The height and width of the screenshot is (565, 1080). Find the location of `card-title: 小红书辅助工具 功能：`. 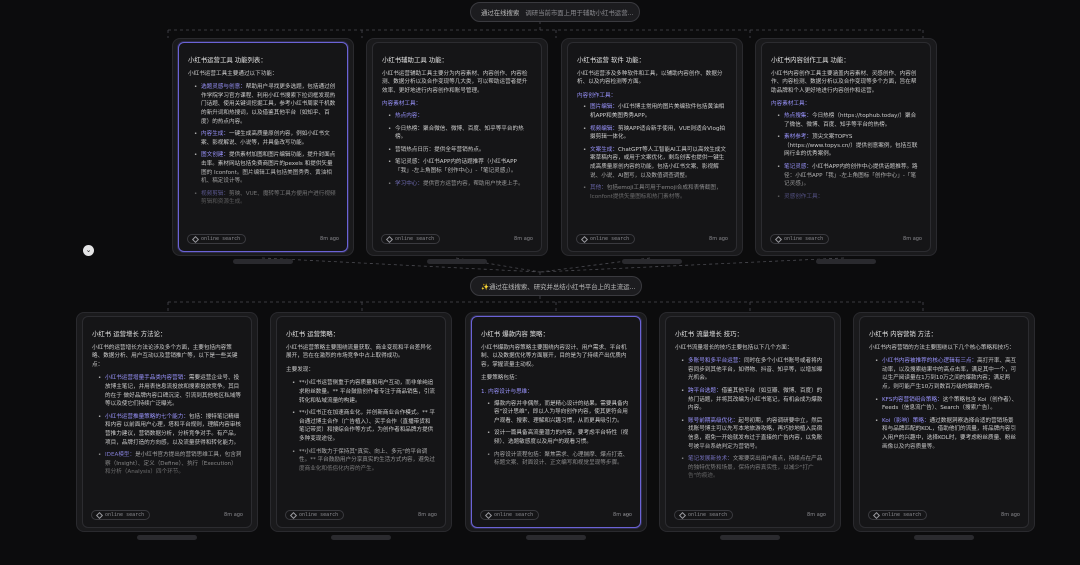

card-title: 小红书辅助工具 功能： is located at coordinates (415, 60).